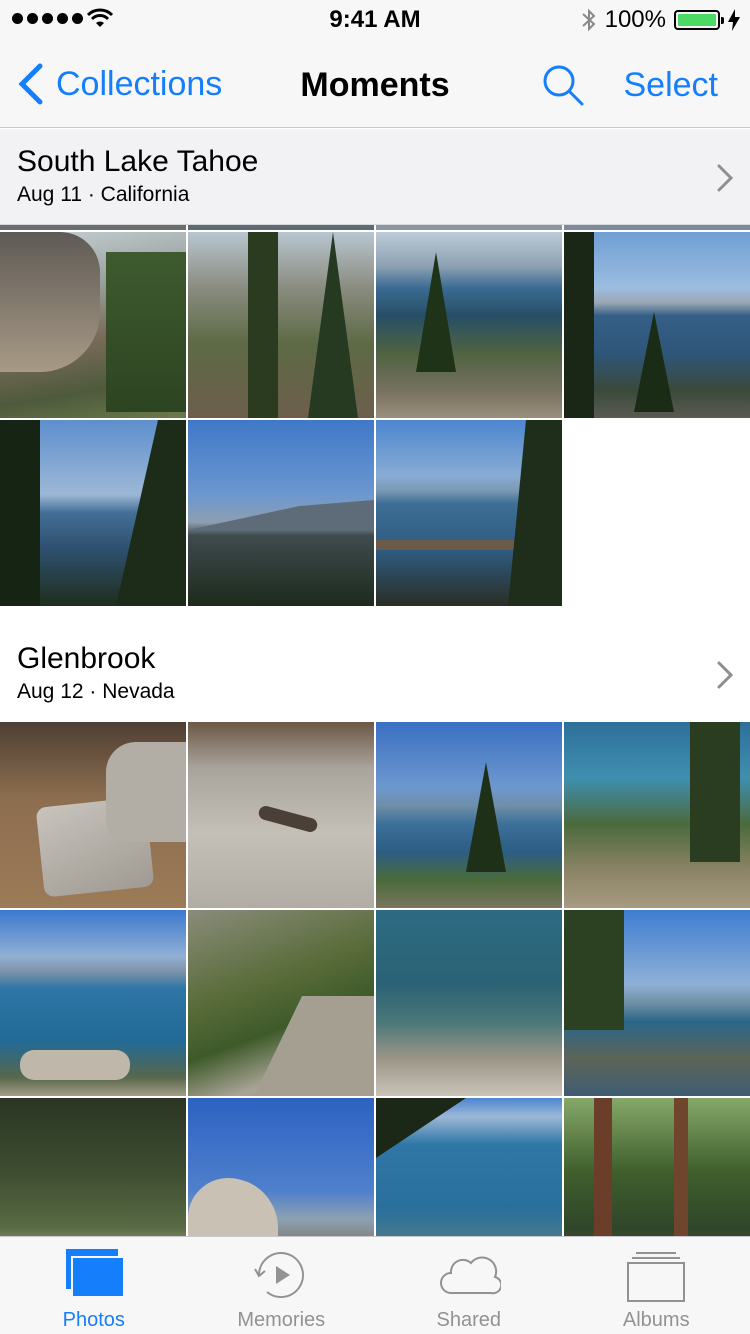 The height and width of the screenshot is (1334, 750). What do you see at coordinates (734, 20) in the screenshot?
I see `charging-icon` at bounding box center [734, 20].